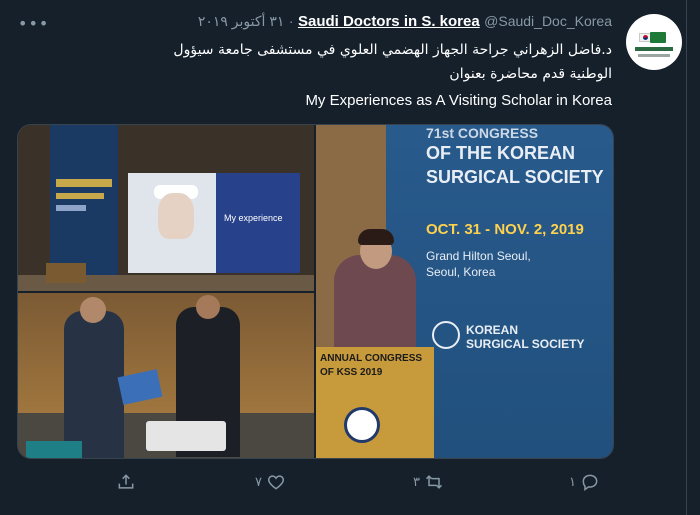 Image resolution: width=700 pixels, height=515 pixels. I want to click on hair, so click(376, 237).